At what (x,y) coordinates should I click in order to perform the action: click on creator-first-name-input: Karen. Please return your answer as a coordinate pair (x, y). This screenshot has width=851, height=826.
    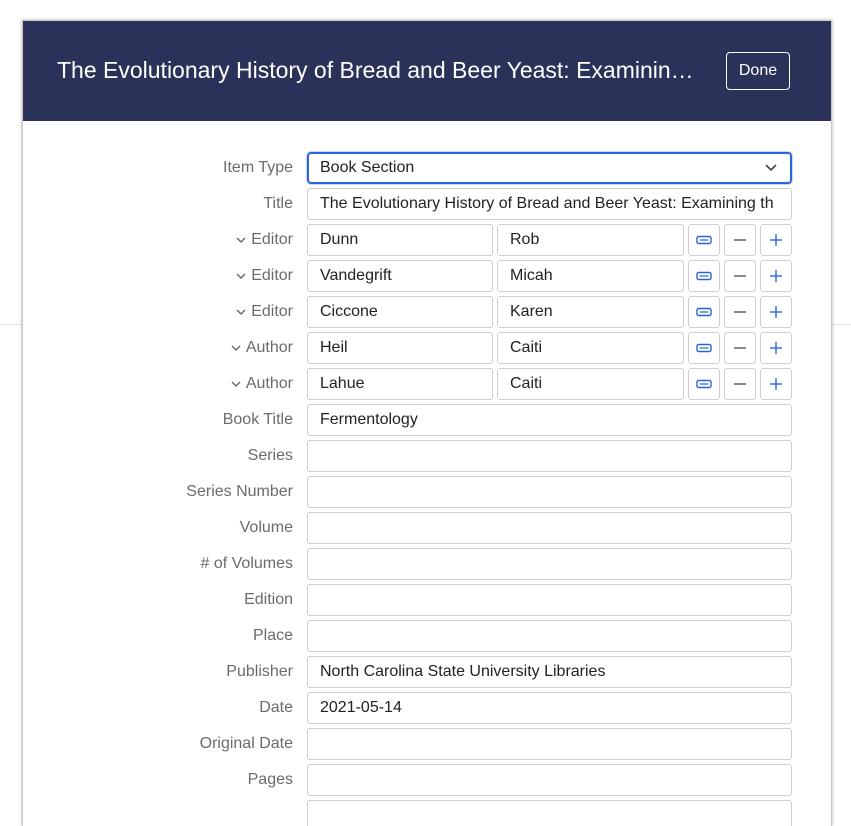
    Looking at the image, I should click on (590, 312).